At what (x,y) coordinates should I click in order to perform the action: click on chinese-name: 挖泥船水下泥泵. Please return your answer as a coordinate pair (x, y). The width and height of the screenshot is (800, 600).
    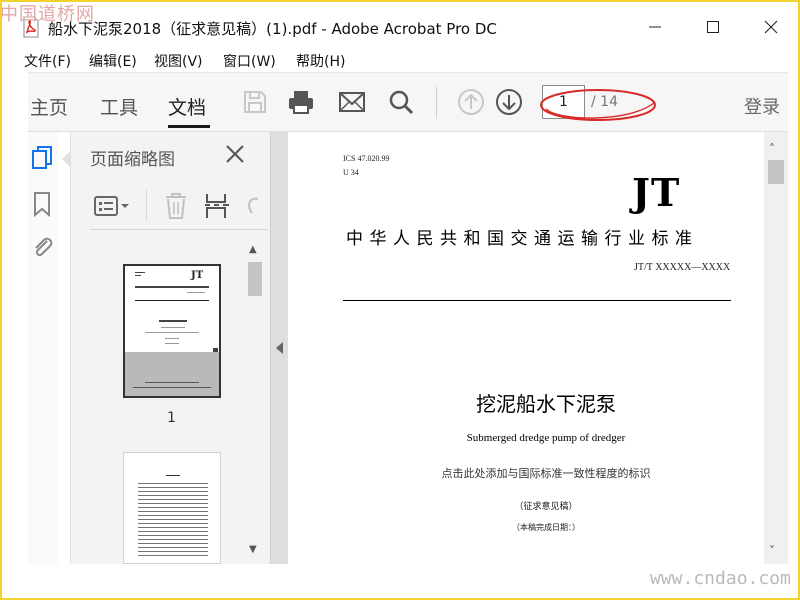
    Looking at the image, I should click on (546, 404).